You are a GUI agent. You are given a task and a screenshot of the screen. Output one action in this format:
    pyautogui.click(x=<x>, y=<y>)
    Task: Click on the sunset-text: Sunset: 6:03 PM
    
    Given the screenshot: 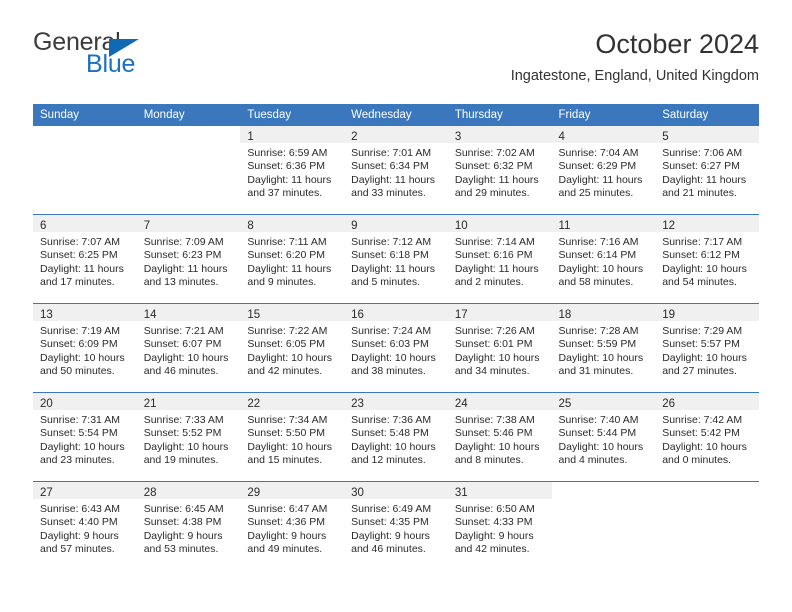 What is the action you would take?
    pyautogui.click(x=390, y=344)
    